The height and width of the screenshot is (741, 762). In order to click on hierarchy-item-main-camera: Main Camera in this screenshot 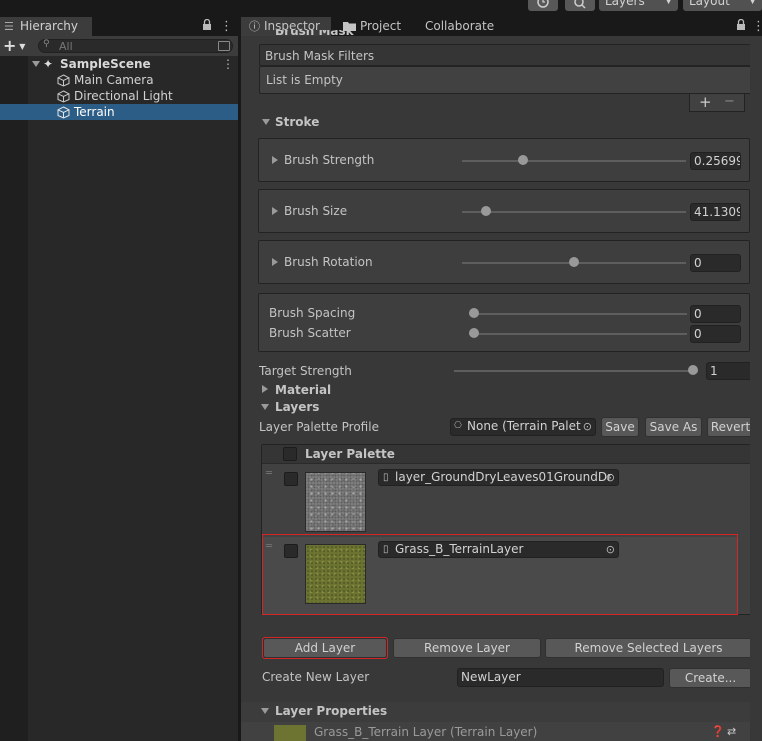, I will do `click(119, 80)`.